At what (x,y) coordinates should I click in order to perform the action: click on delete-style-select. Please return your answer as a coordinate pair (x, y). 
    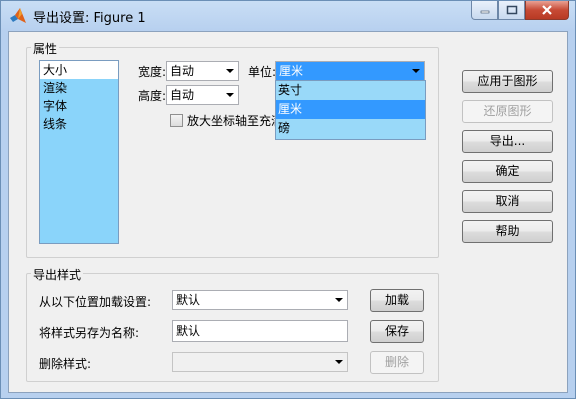
    Looking at the image, I should click on (260, 362).